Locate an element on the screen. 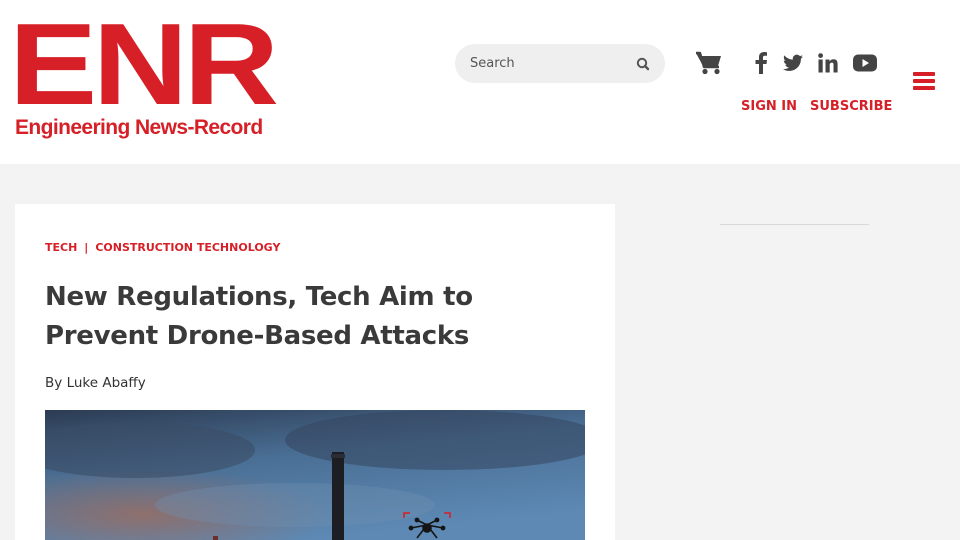 This screenshot has height=540, width=960. article-categories: TECH | CONSTRUCTION TECHNOLOGY is located at coordinates (162, 247).